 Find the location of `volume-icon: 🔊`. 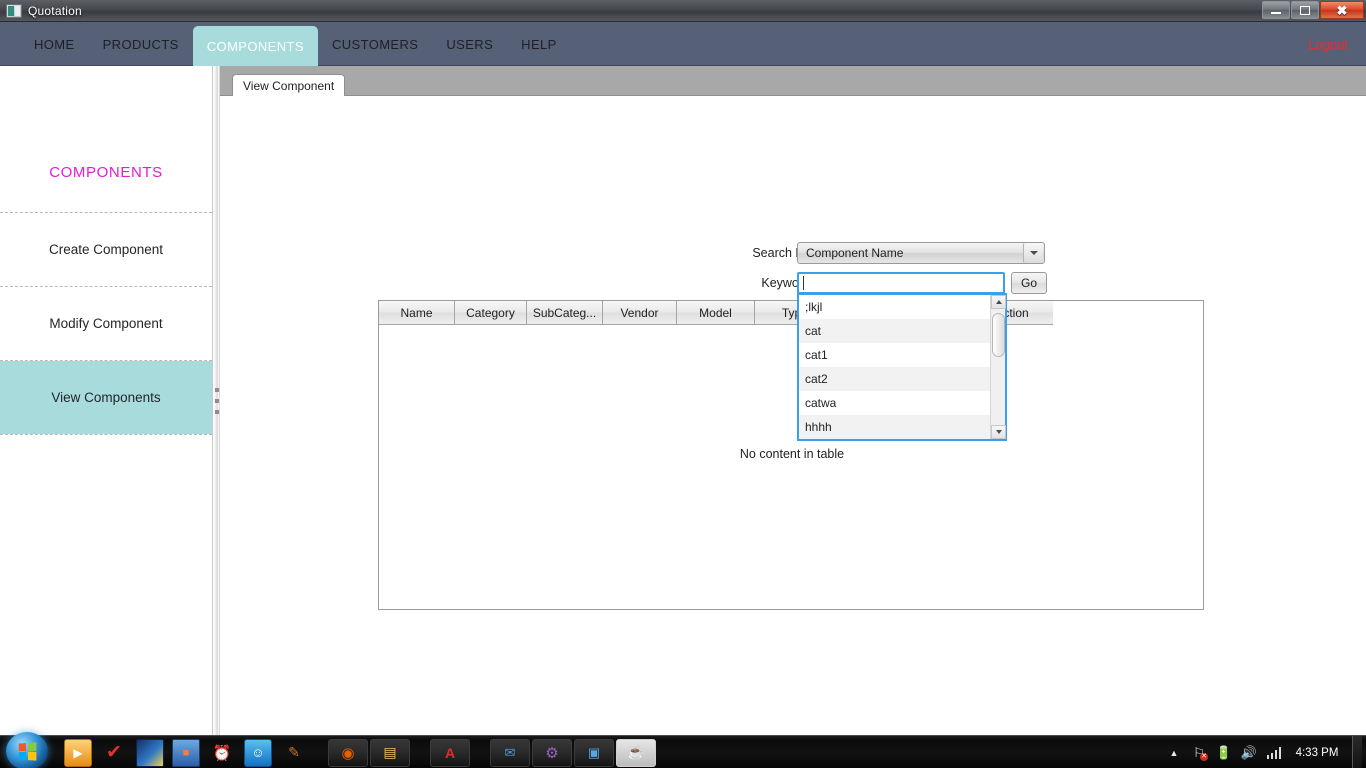

volume-icon: 🔊 is located at coordinates (1249, 753).